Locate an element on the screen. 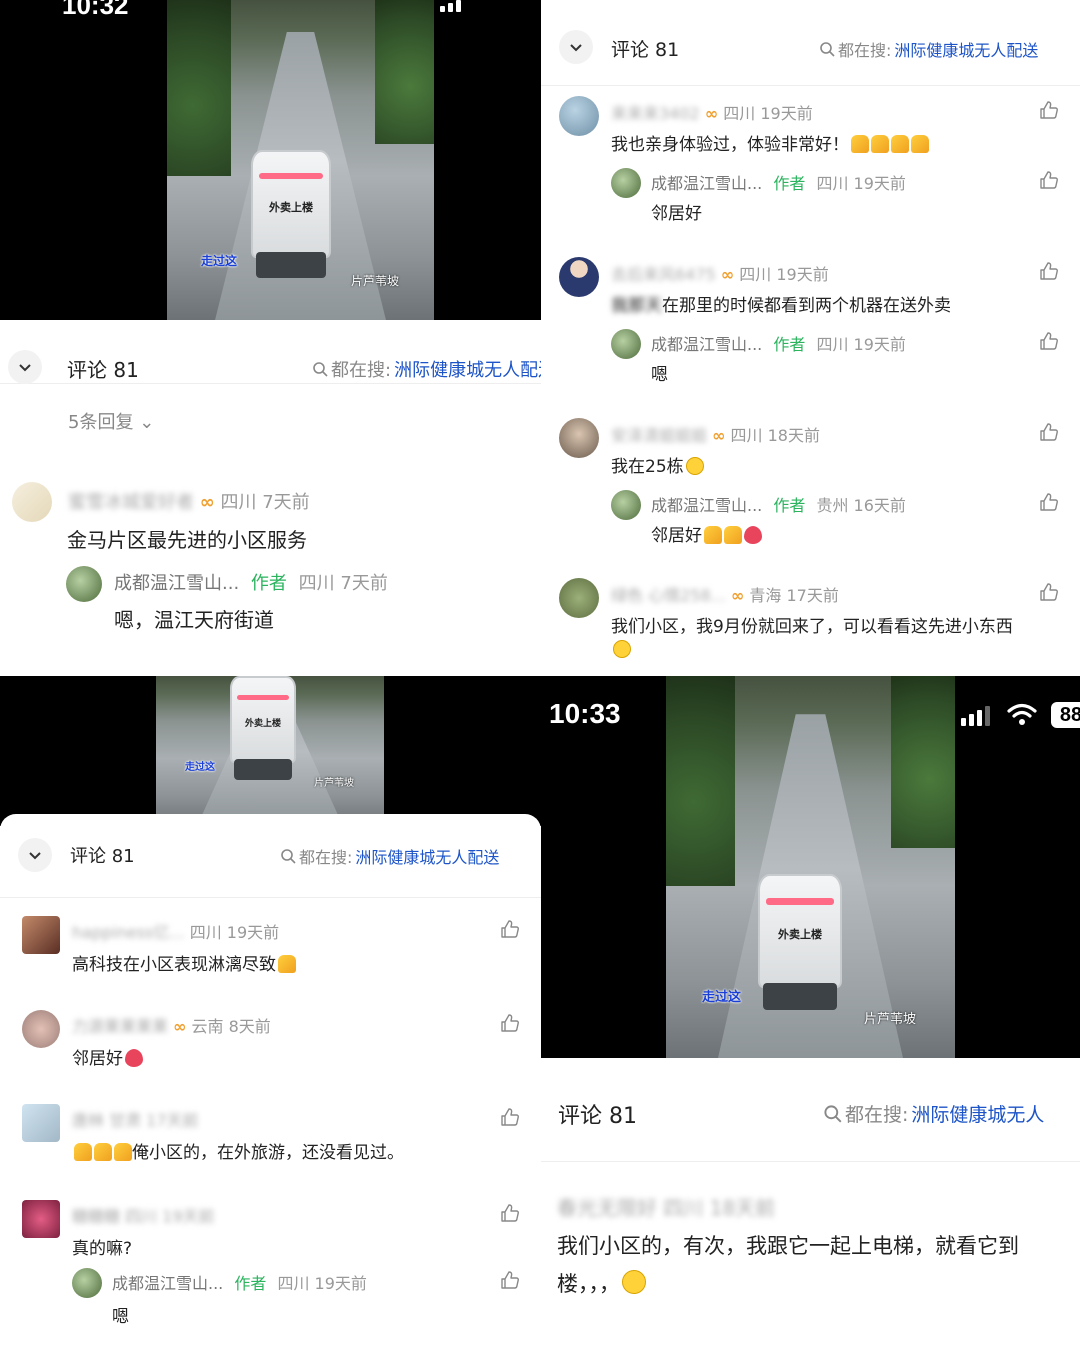 This screenshot has width=1080, height=1350. username: 蜜雪冰城爱好者 is located at coordinates (131, 502).